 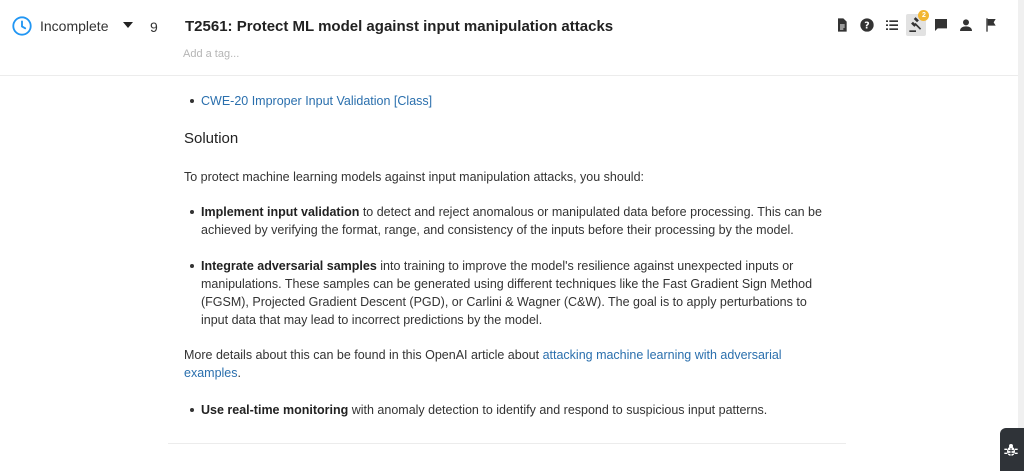 What do you see at coordinates (280, 212) in the screenshot?
I see `bullet-title: Implement input validation` at bounding box center [280, 212].